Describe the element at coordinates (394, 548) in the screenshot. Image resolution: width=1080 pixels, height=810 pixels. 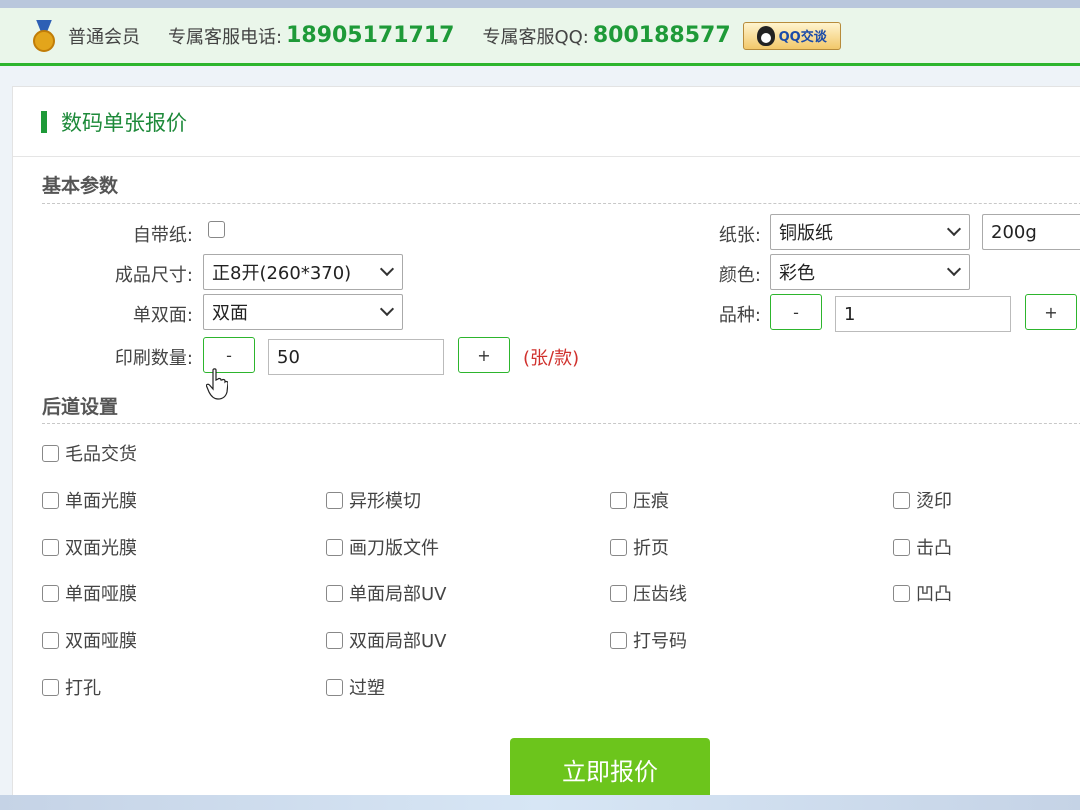
I see `option-label: 画刀版文件` at that location.